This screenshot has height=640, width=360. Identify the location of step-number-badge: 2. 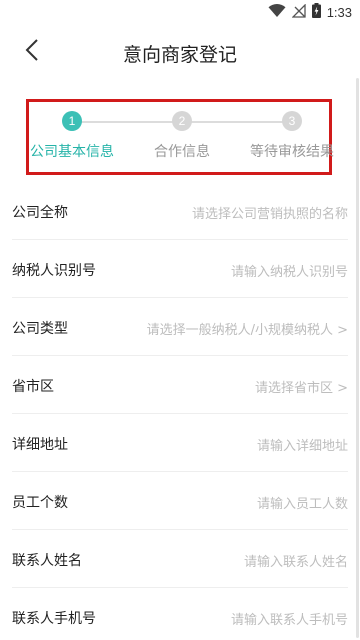
(182, 121).